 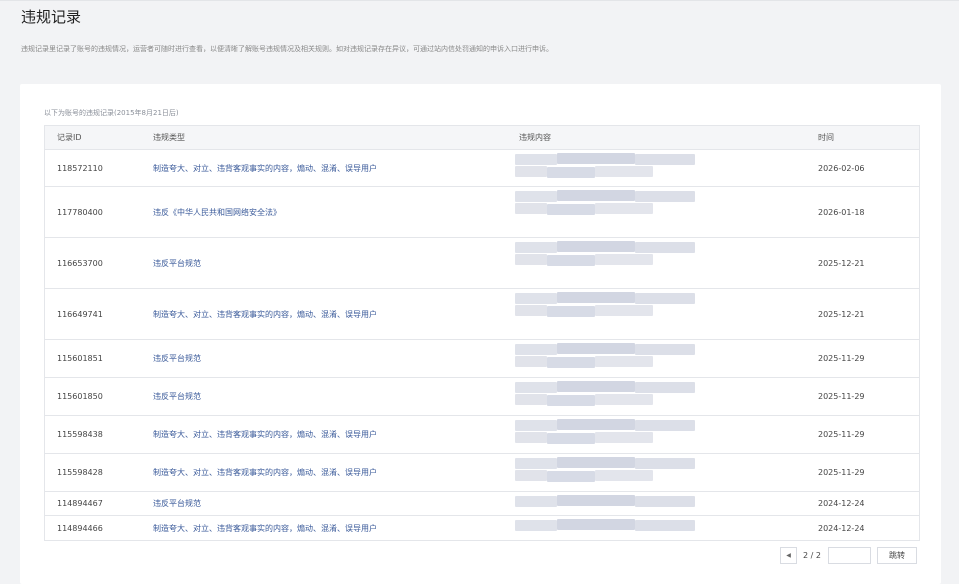 I want to click on violation-type-link: 违反《中华人民共和国网络安全法》, so click(x=217, y=212).